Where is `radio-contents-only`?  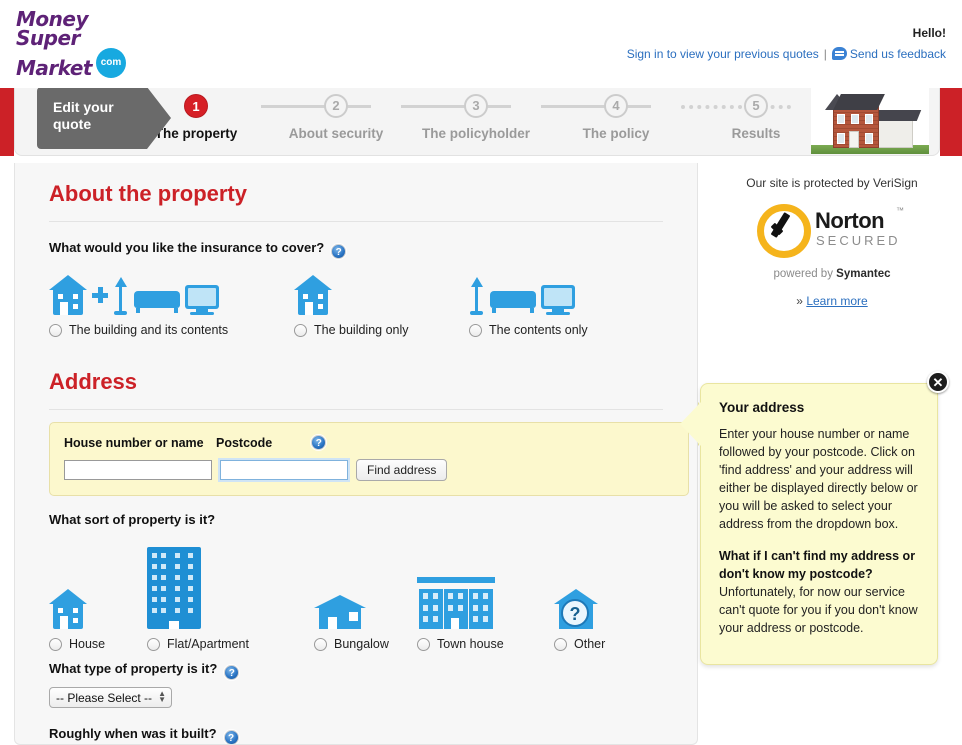
radio-contents-only is located at coordinates (475, 330).